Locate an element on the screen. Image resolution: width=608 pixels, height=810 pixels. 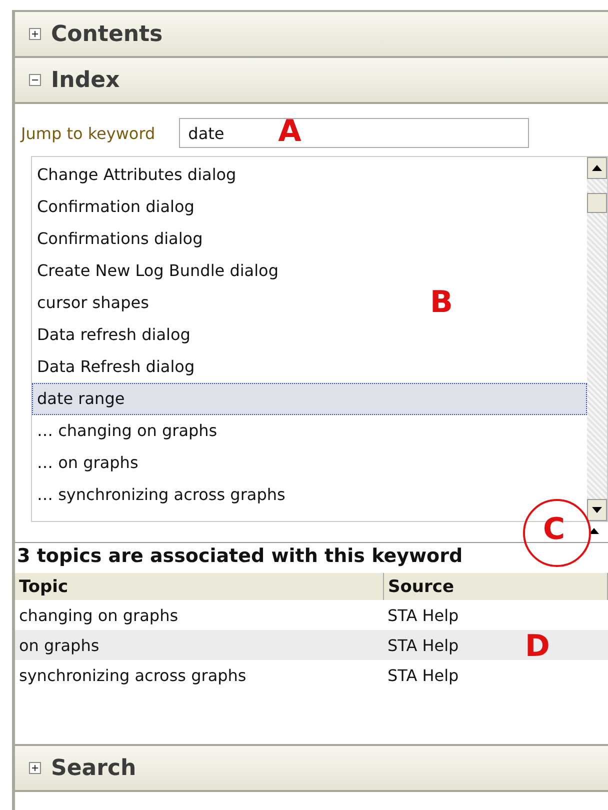
scroll-thumb is located at coordinates (597, 203).